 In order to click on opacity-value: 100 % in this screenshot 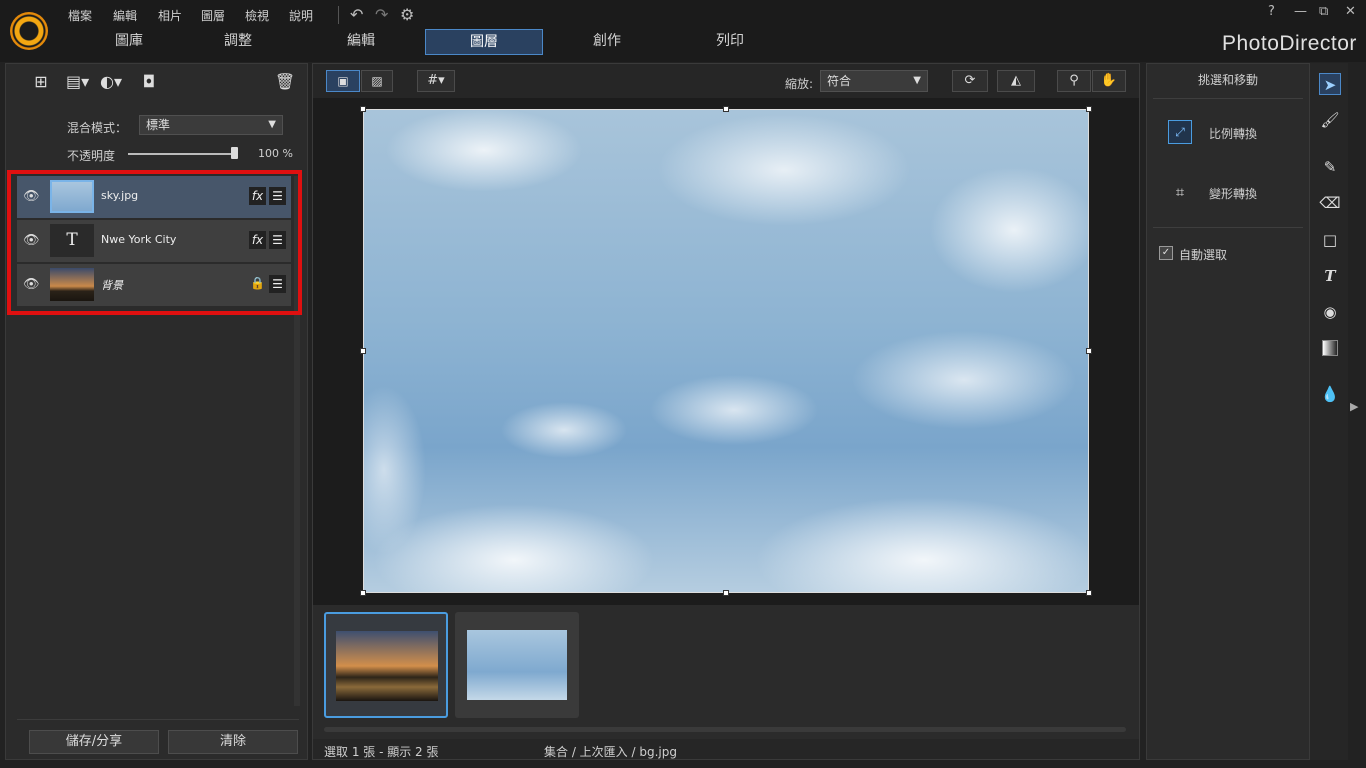, I will do `click(275, 153)`.